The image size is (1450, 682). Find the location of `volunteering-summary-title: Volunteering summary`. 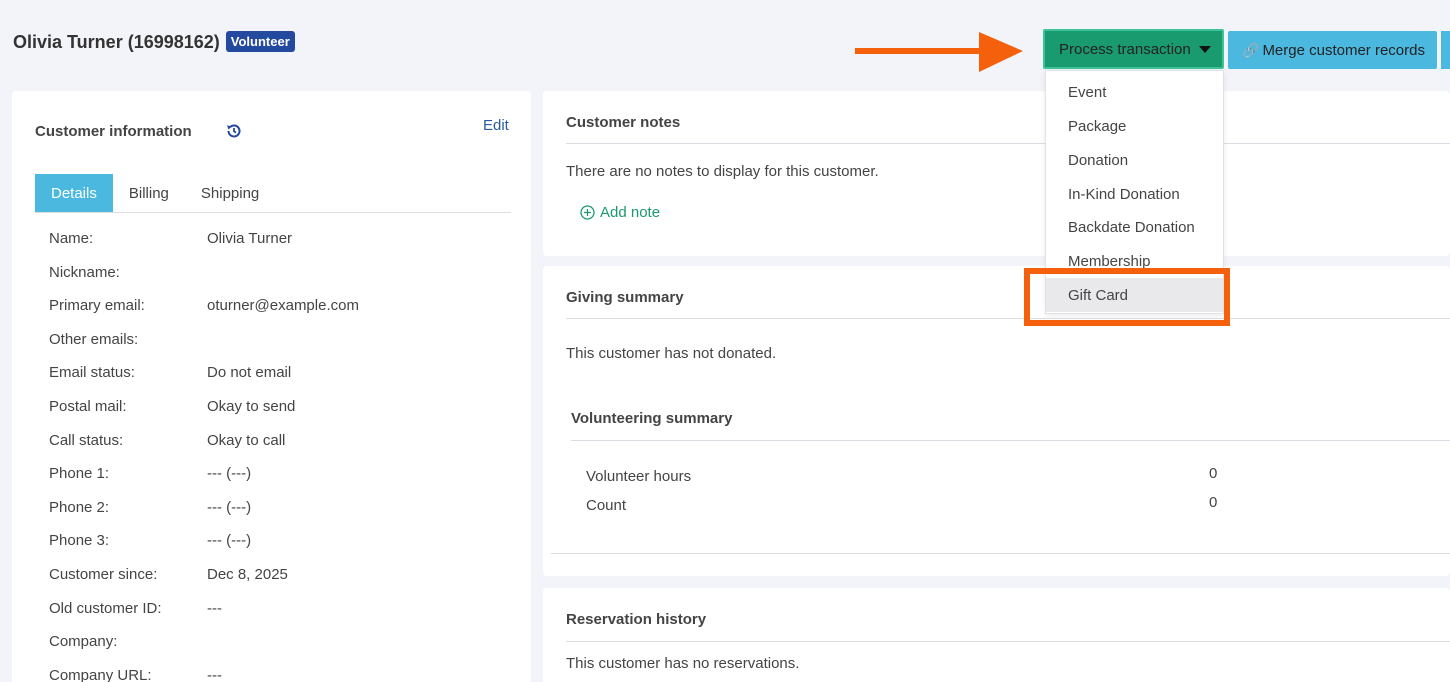

volunteering-summary-title: Volunteering summary is located at coordinates (652, 418).